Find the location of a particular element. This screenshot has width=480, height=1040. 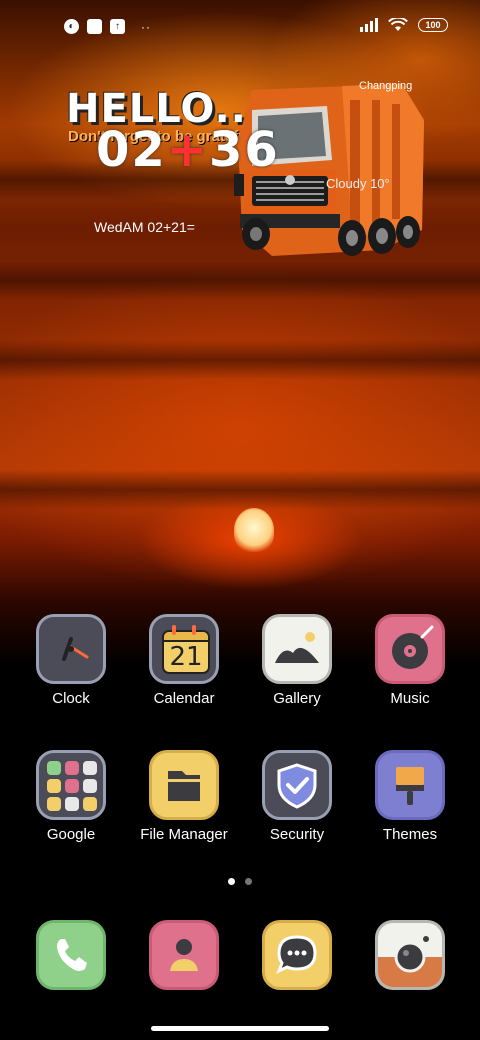

app-calendar: 21 Calendar is located at coordinates (184, 660).